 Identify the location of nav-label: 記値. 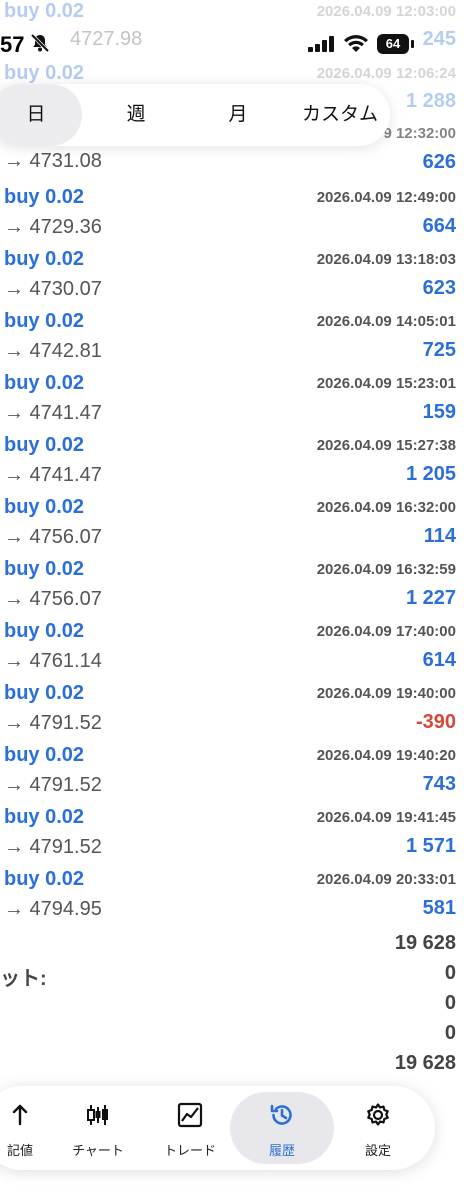
(19, 1150).